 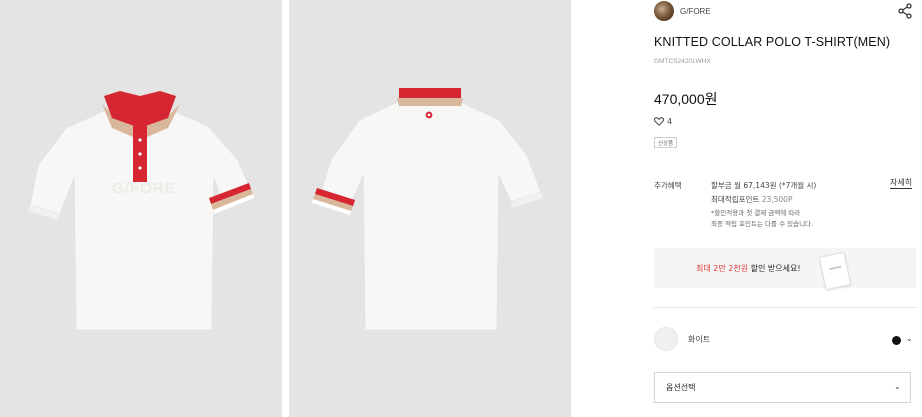 I want to click on promo-highlight: 2만 2천원, so click(x=731, y=268).